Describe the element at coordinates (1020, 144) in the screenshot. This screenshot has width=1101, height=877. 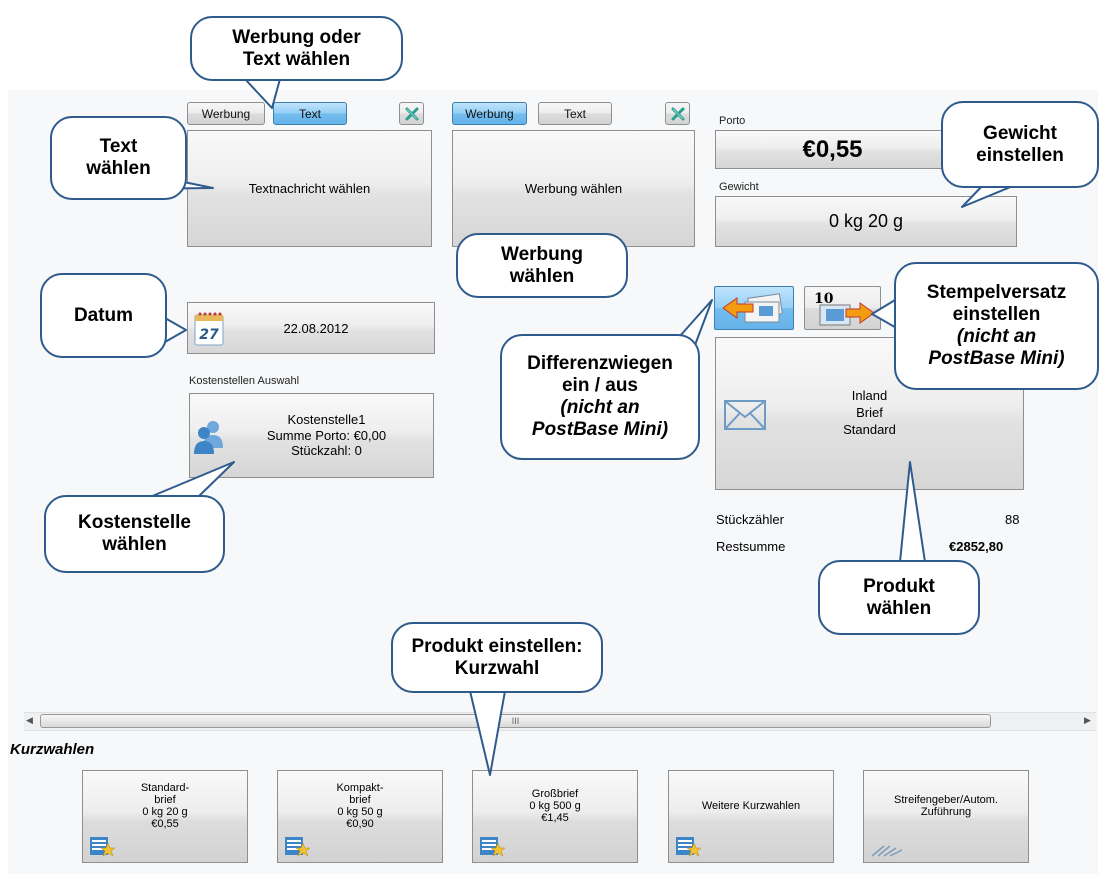
I see `callout-gewicht-einstellen: Gewicht einstellen` at that location.